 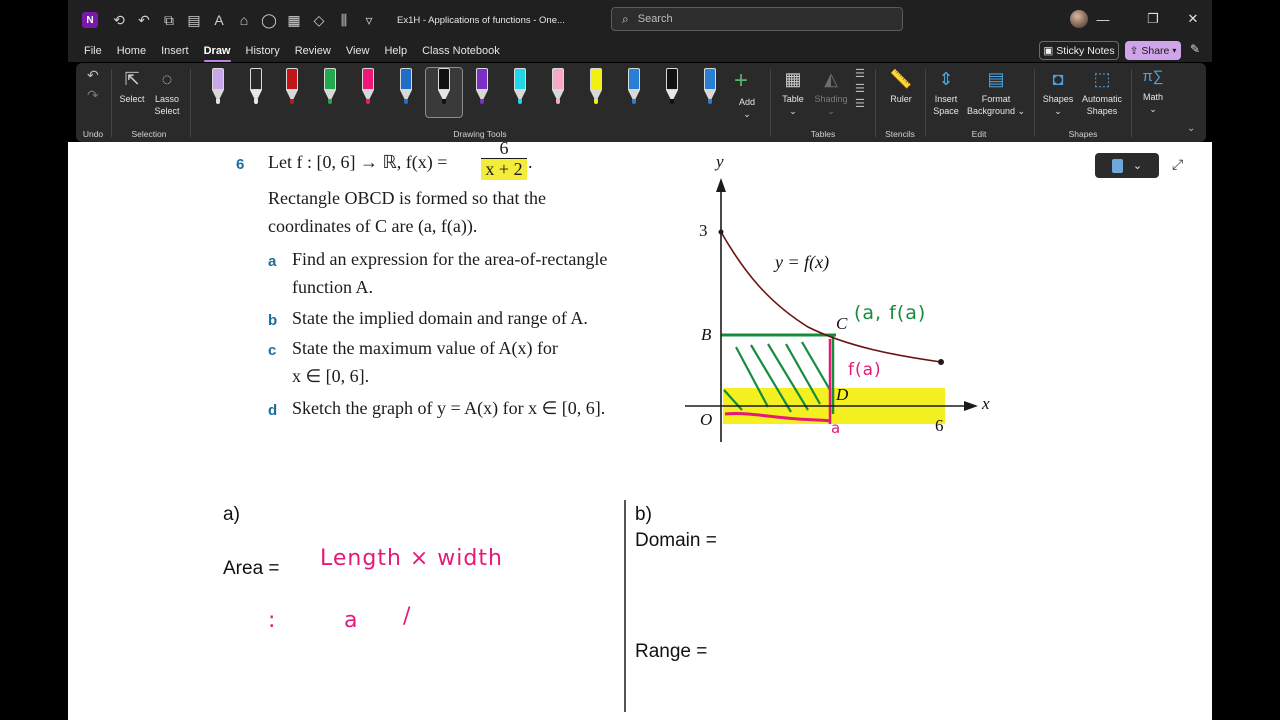 I want to click on format-background-button: ▤ Format Background ⌄, so click(x=996, y=92).